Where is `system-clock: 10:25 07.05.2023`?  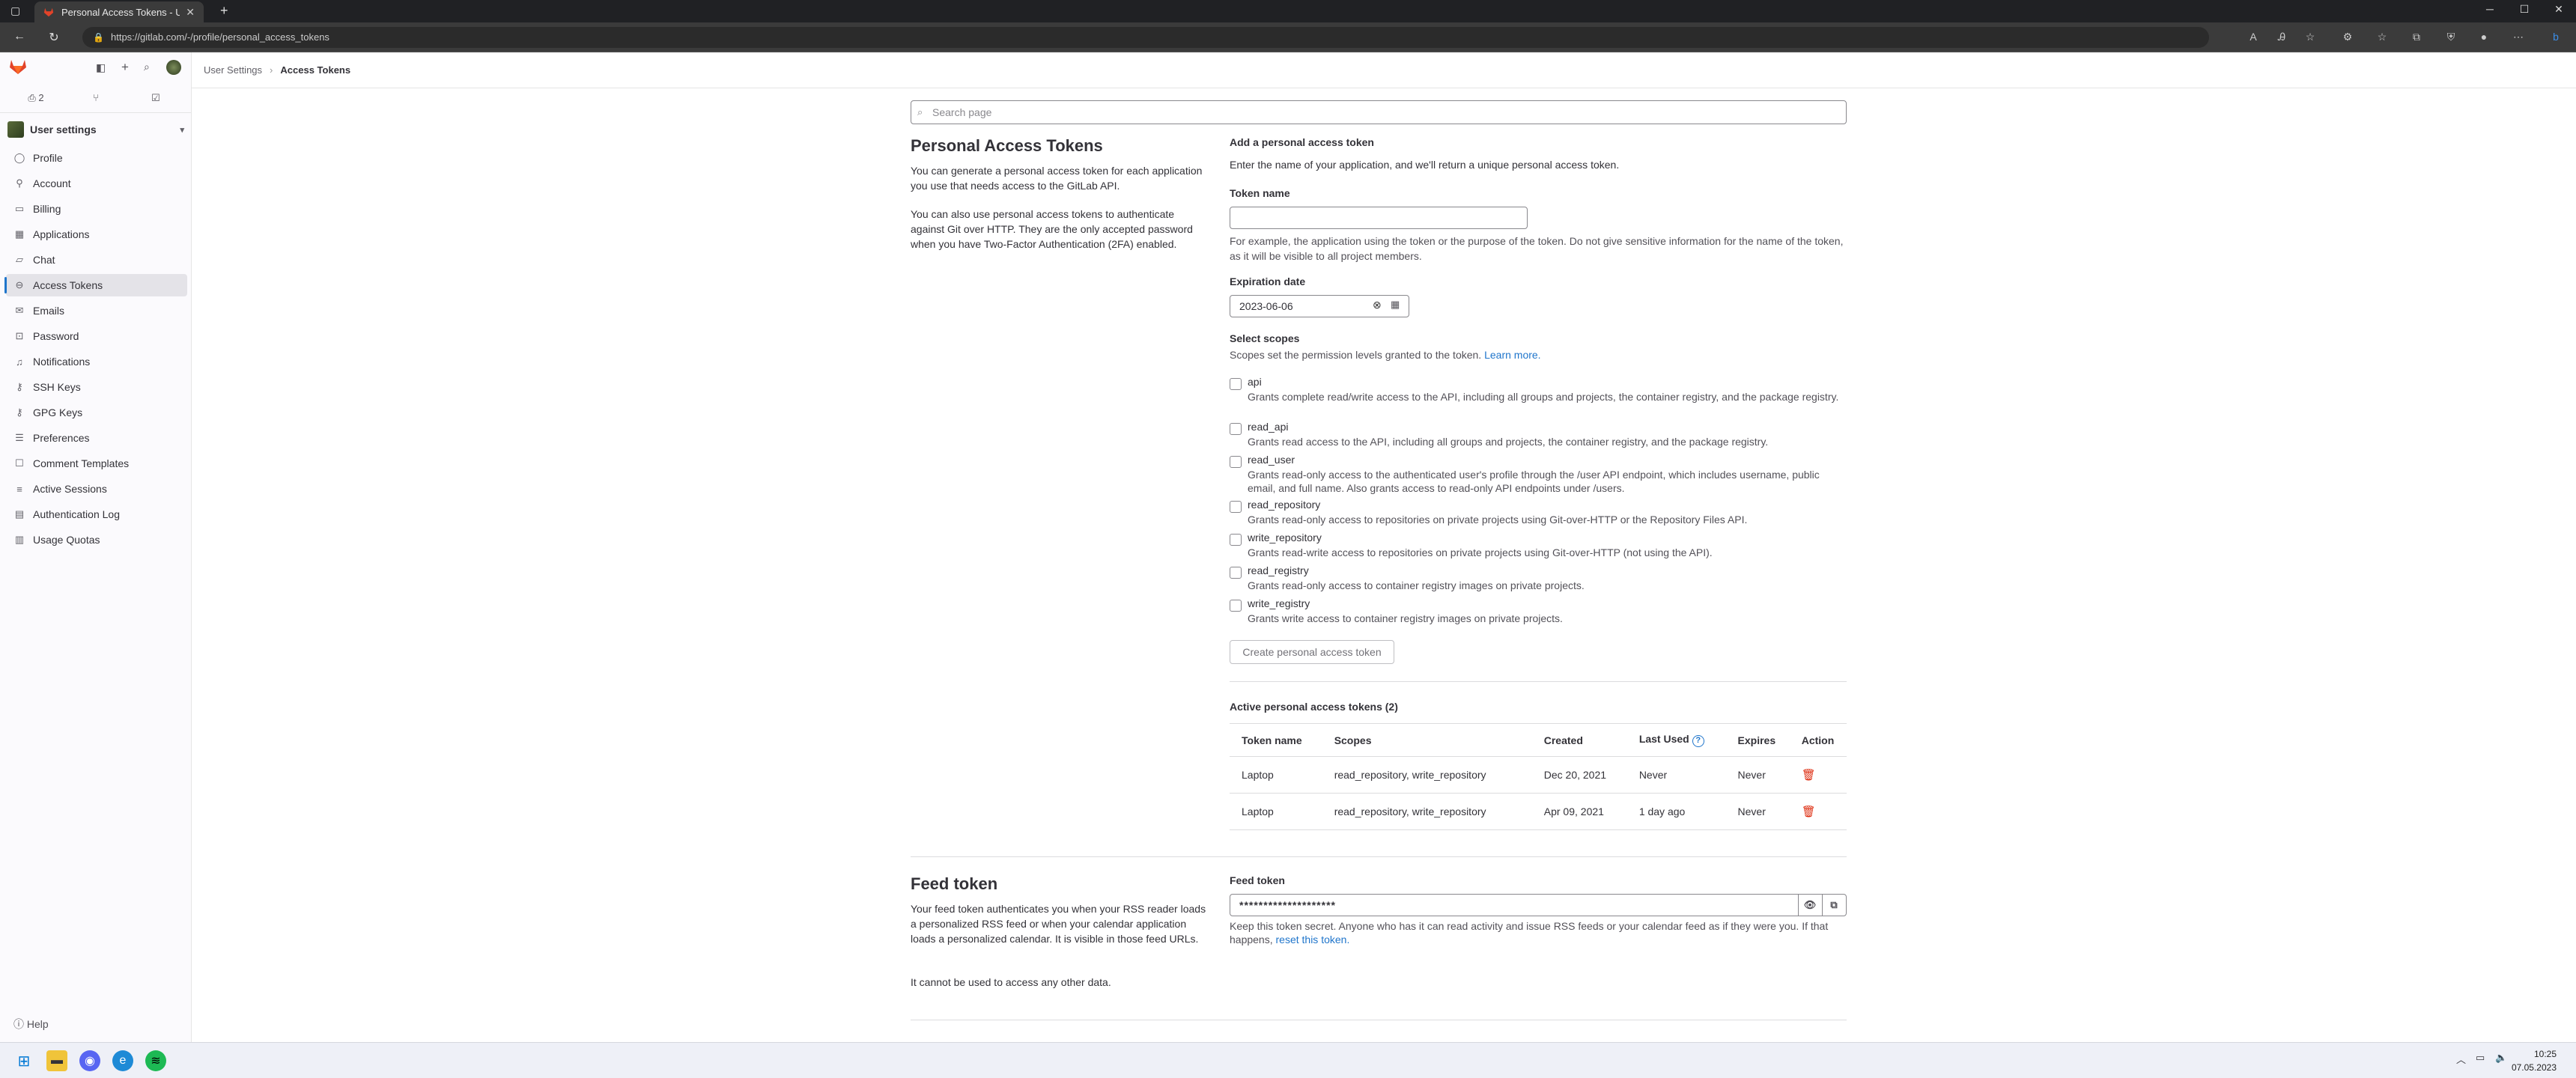
system-clock: 10:25 07.05.2023 is located at coordinates (2534, 1060).